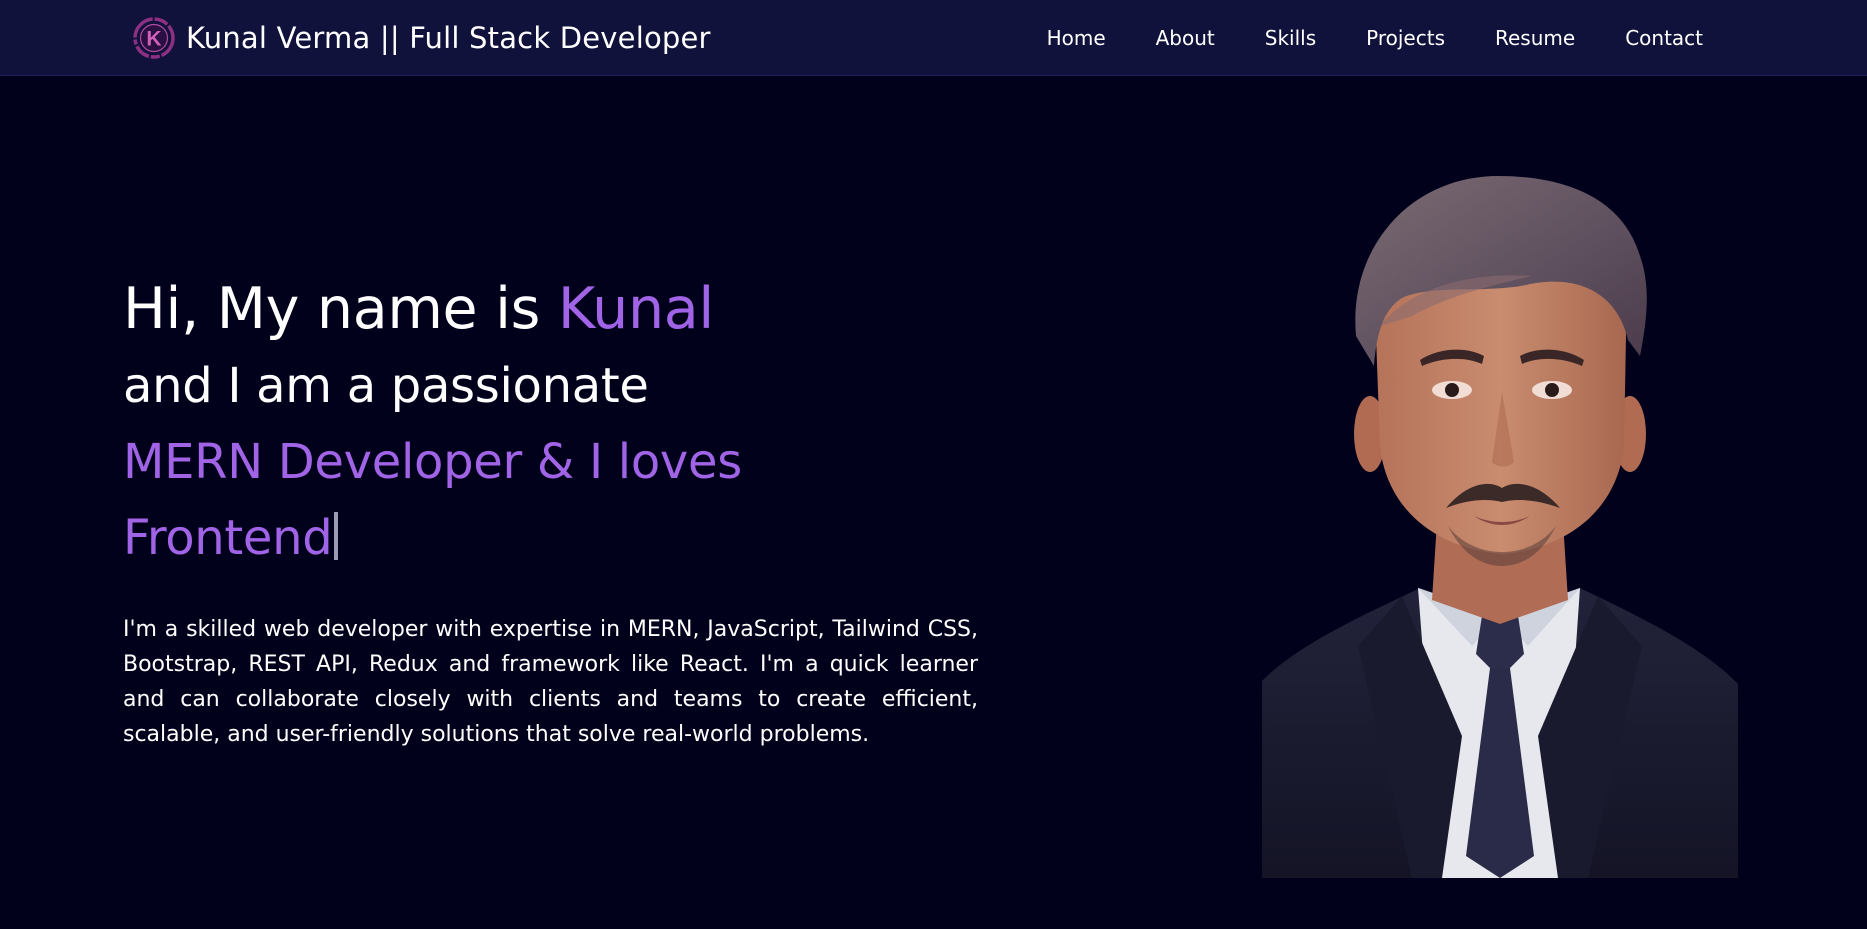  I want to click on nav-link-resume: Resume, so click(1535, 38).